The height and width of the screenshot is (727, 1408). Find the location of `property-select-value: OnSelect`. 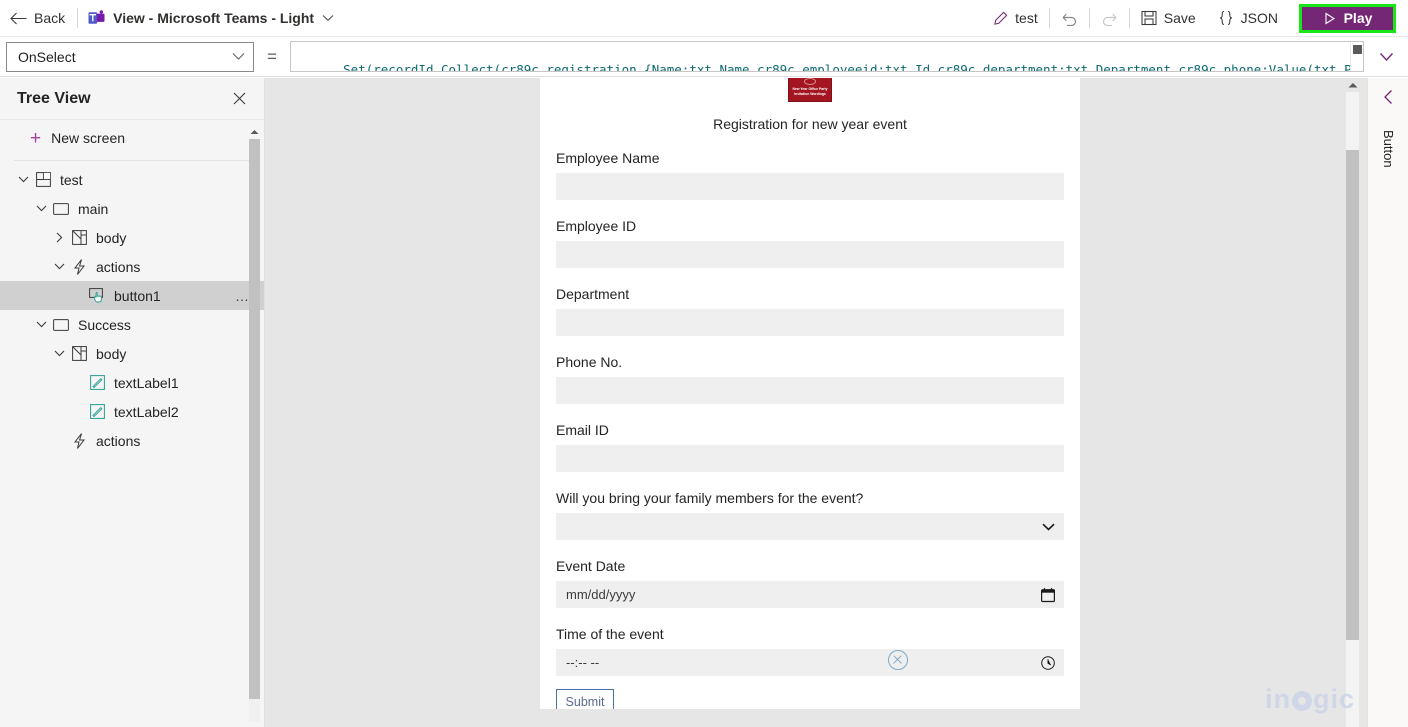

property-select-value: OnSelect is located at coordinates (47, 56).